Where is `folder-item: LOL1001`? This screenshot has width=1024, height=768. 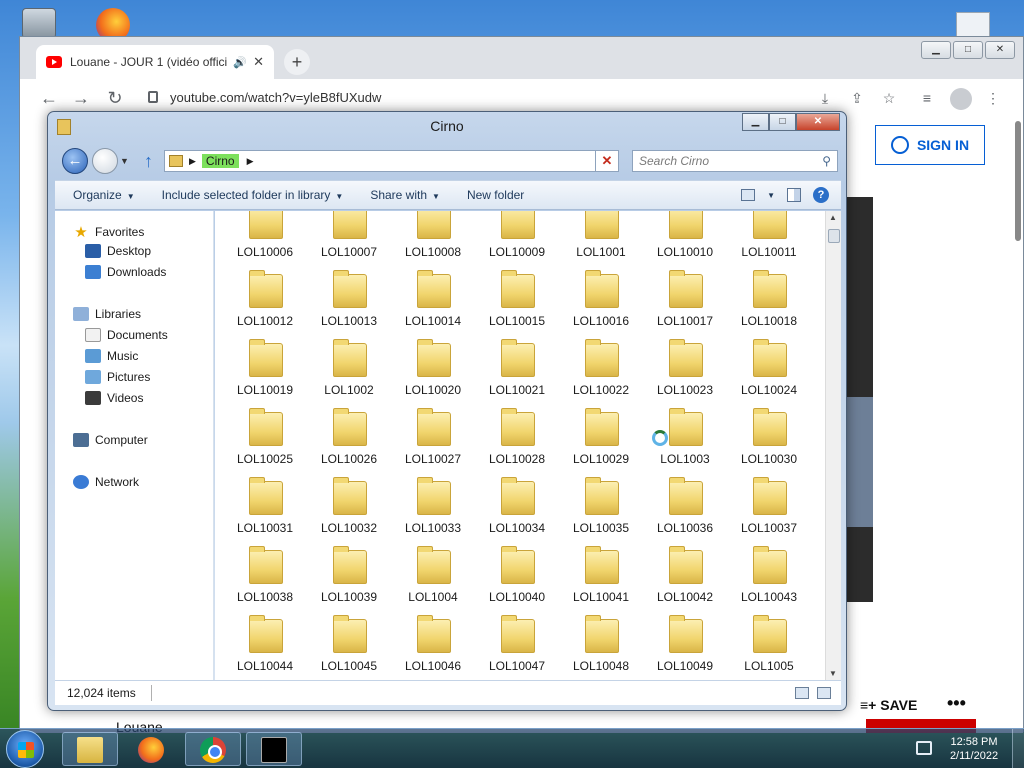 folder-item: LOL1001 is located at coordinates (601, 242).